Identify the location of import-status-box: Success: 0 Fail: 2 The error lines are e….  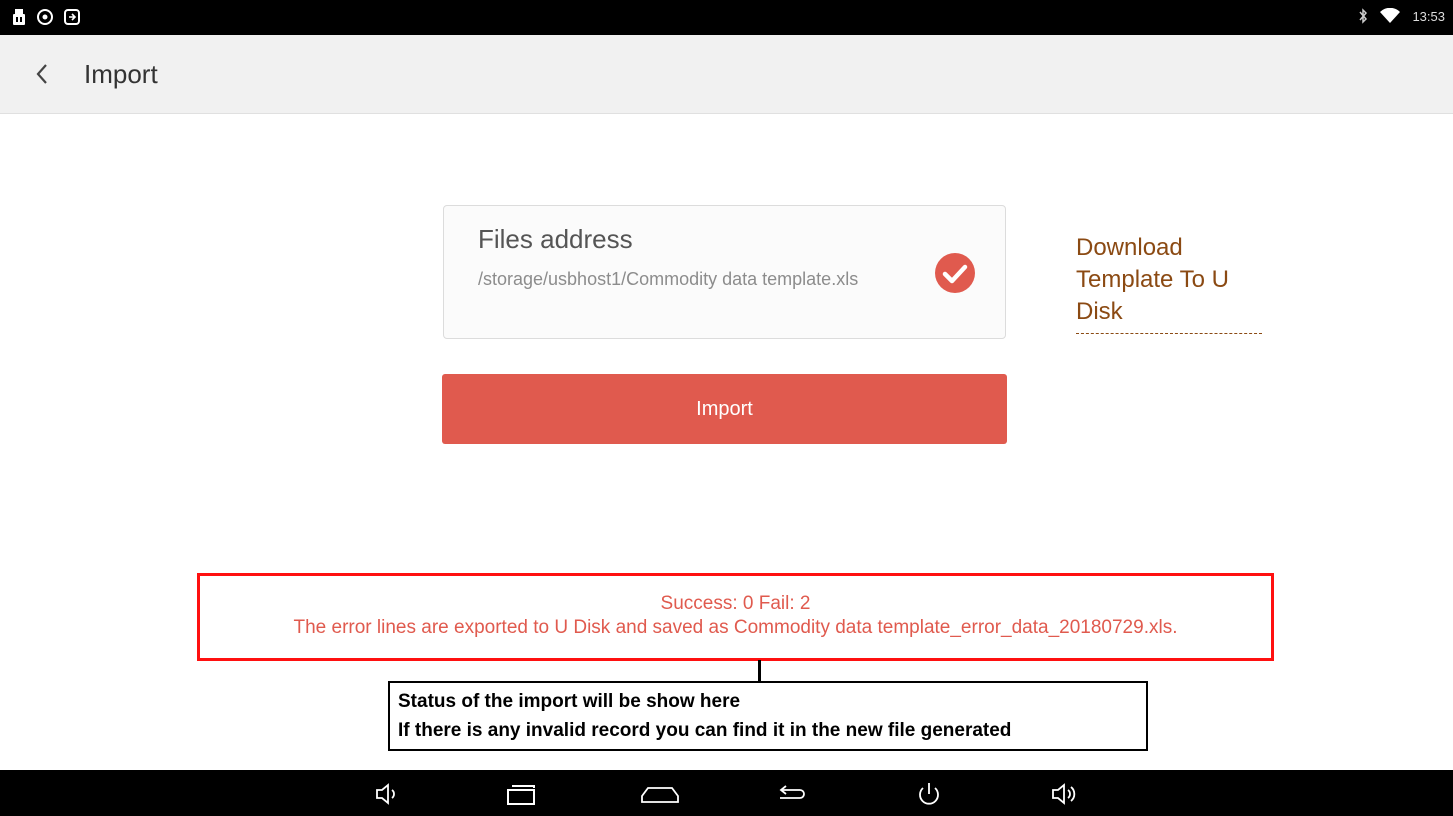
(735, 617).